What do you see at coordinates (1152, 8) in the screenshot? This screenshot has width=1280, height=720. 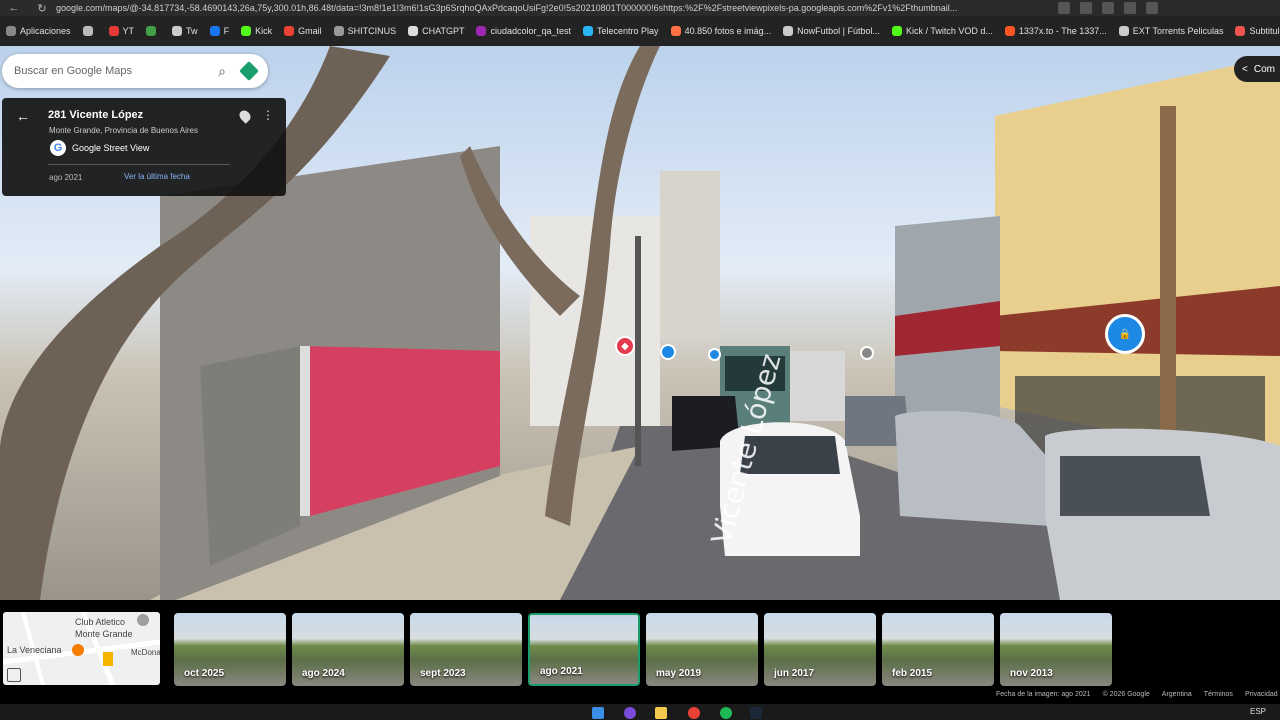 I see `profile-icon` at bounding box center [1152, 8].